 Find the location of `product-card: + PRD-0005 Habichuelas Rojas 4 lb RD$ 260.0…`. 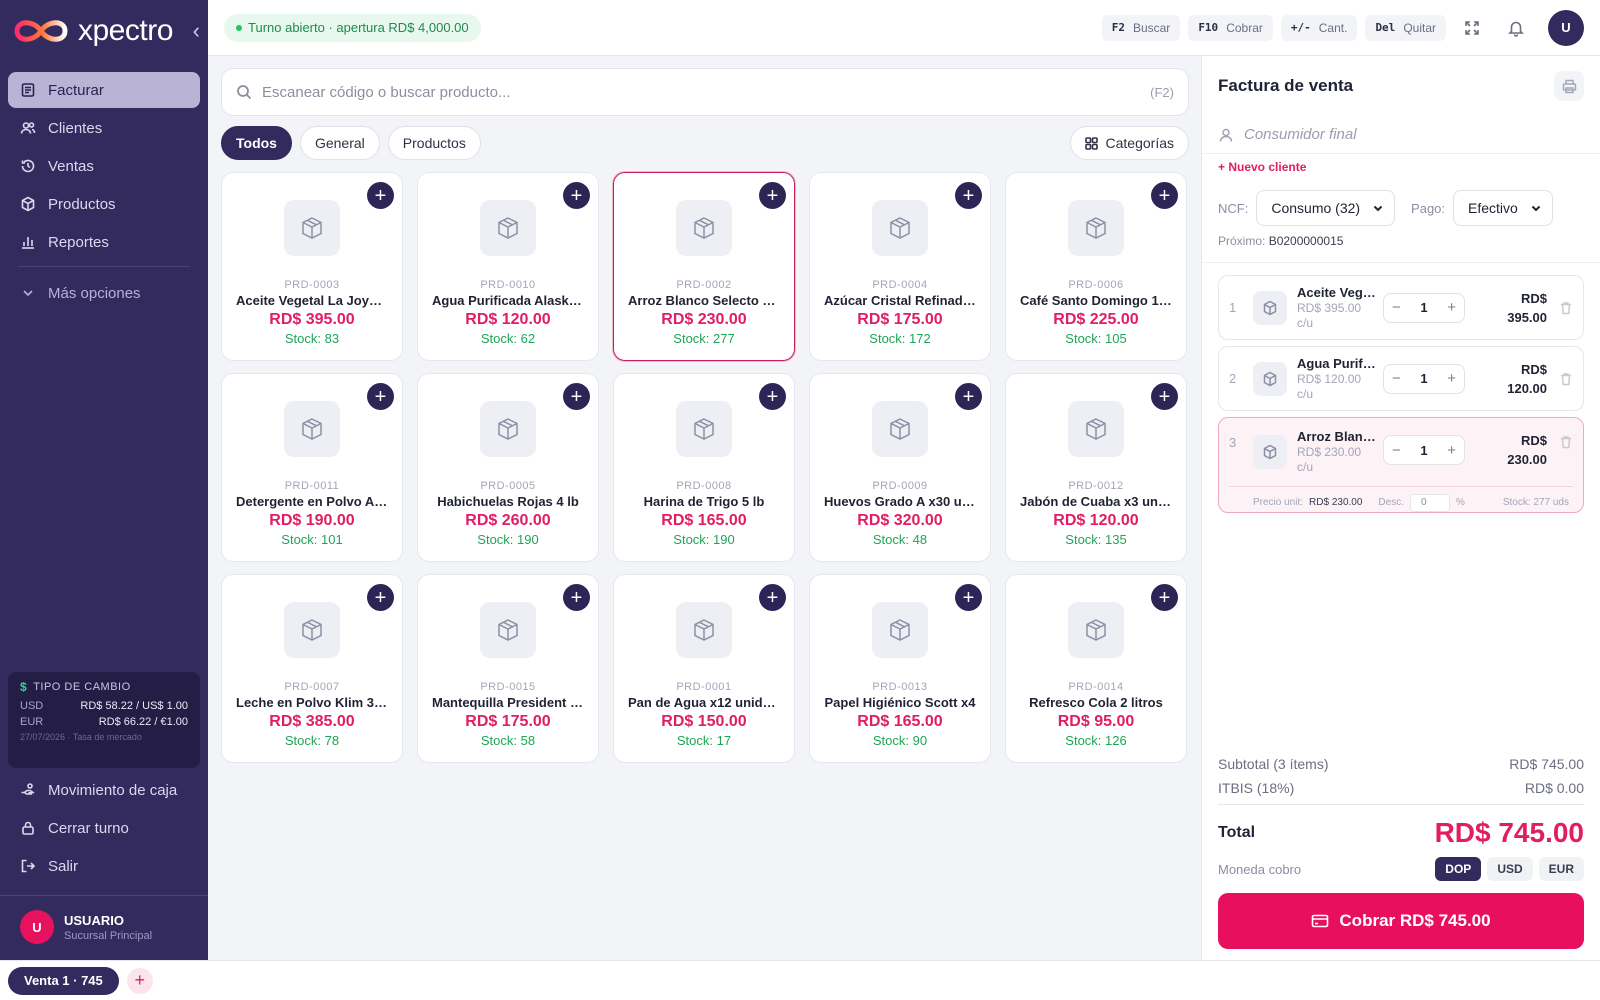

product-card: + PRD-0005 Habichuelas Rojas 4 lb RD$ 260.0… is located at coordinates (508, 467).